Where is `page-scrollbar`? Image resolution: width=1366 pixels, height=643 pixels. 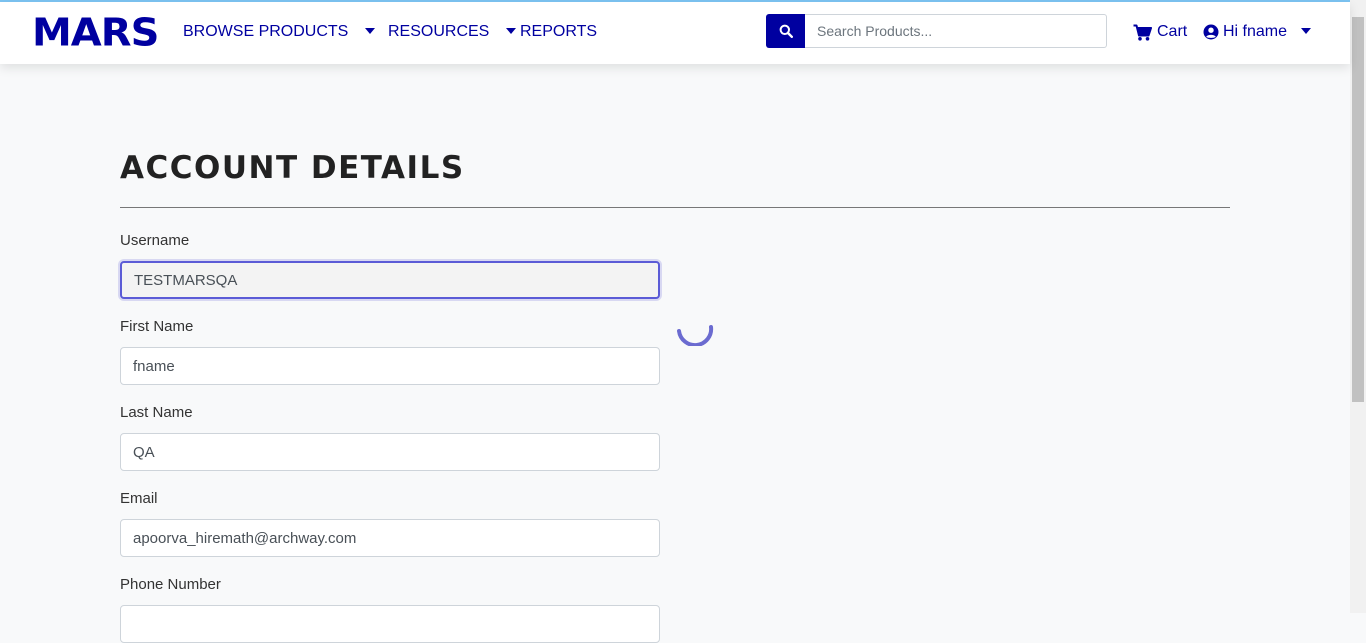
page-scrollbar is located at coordinates (1358, 306).